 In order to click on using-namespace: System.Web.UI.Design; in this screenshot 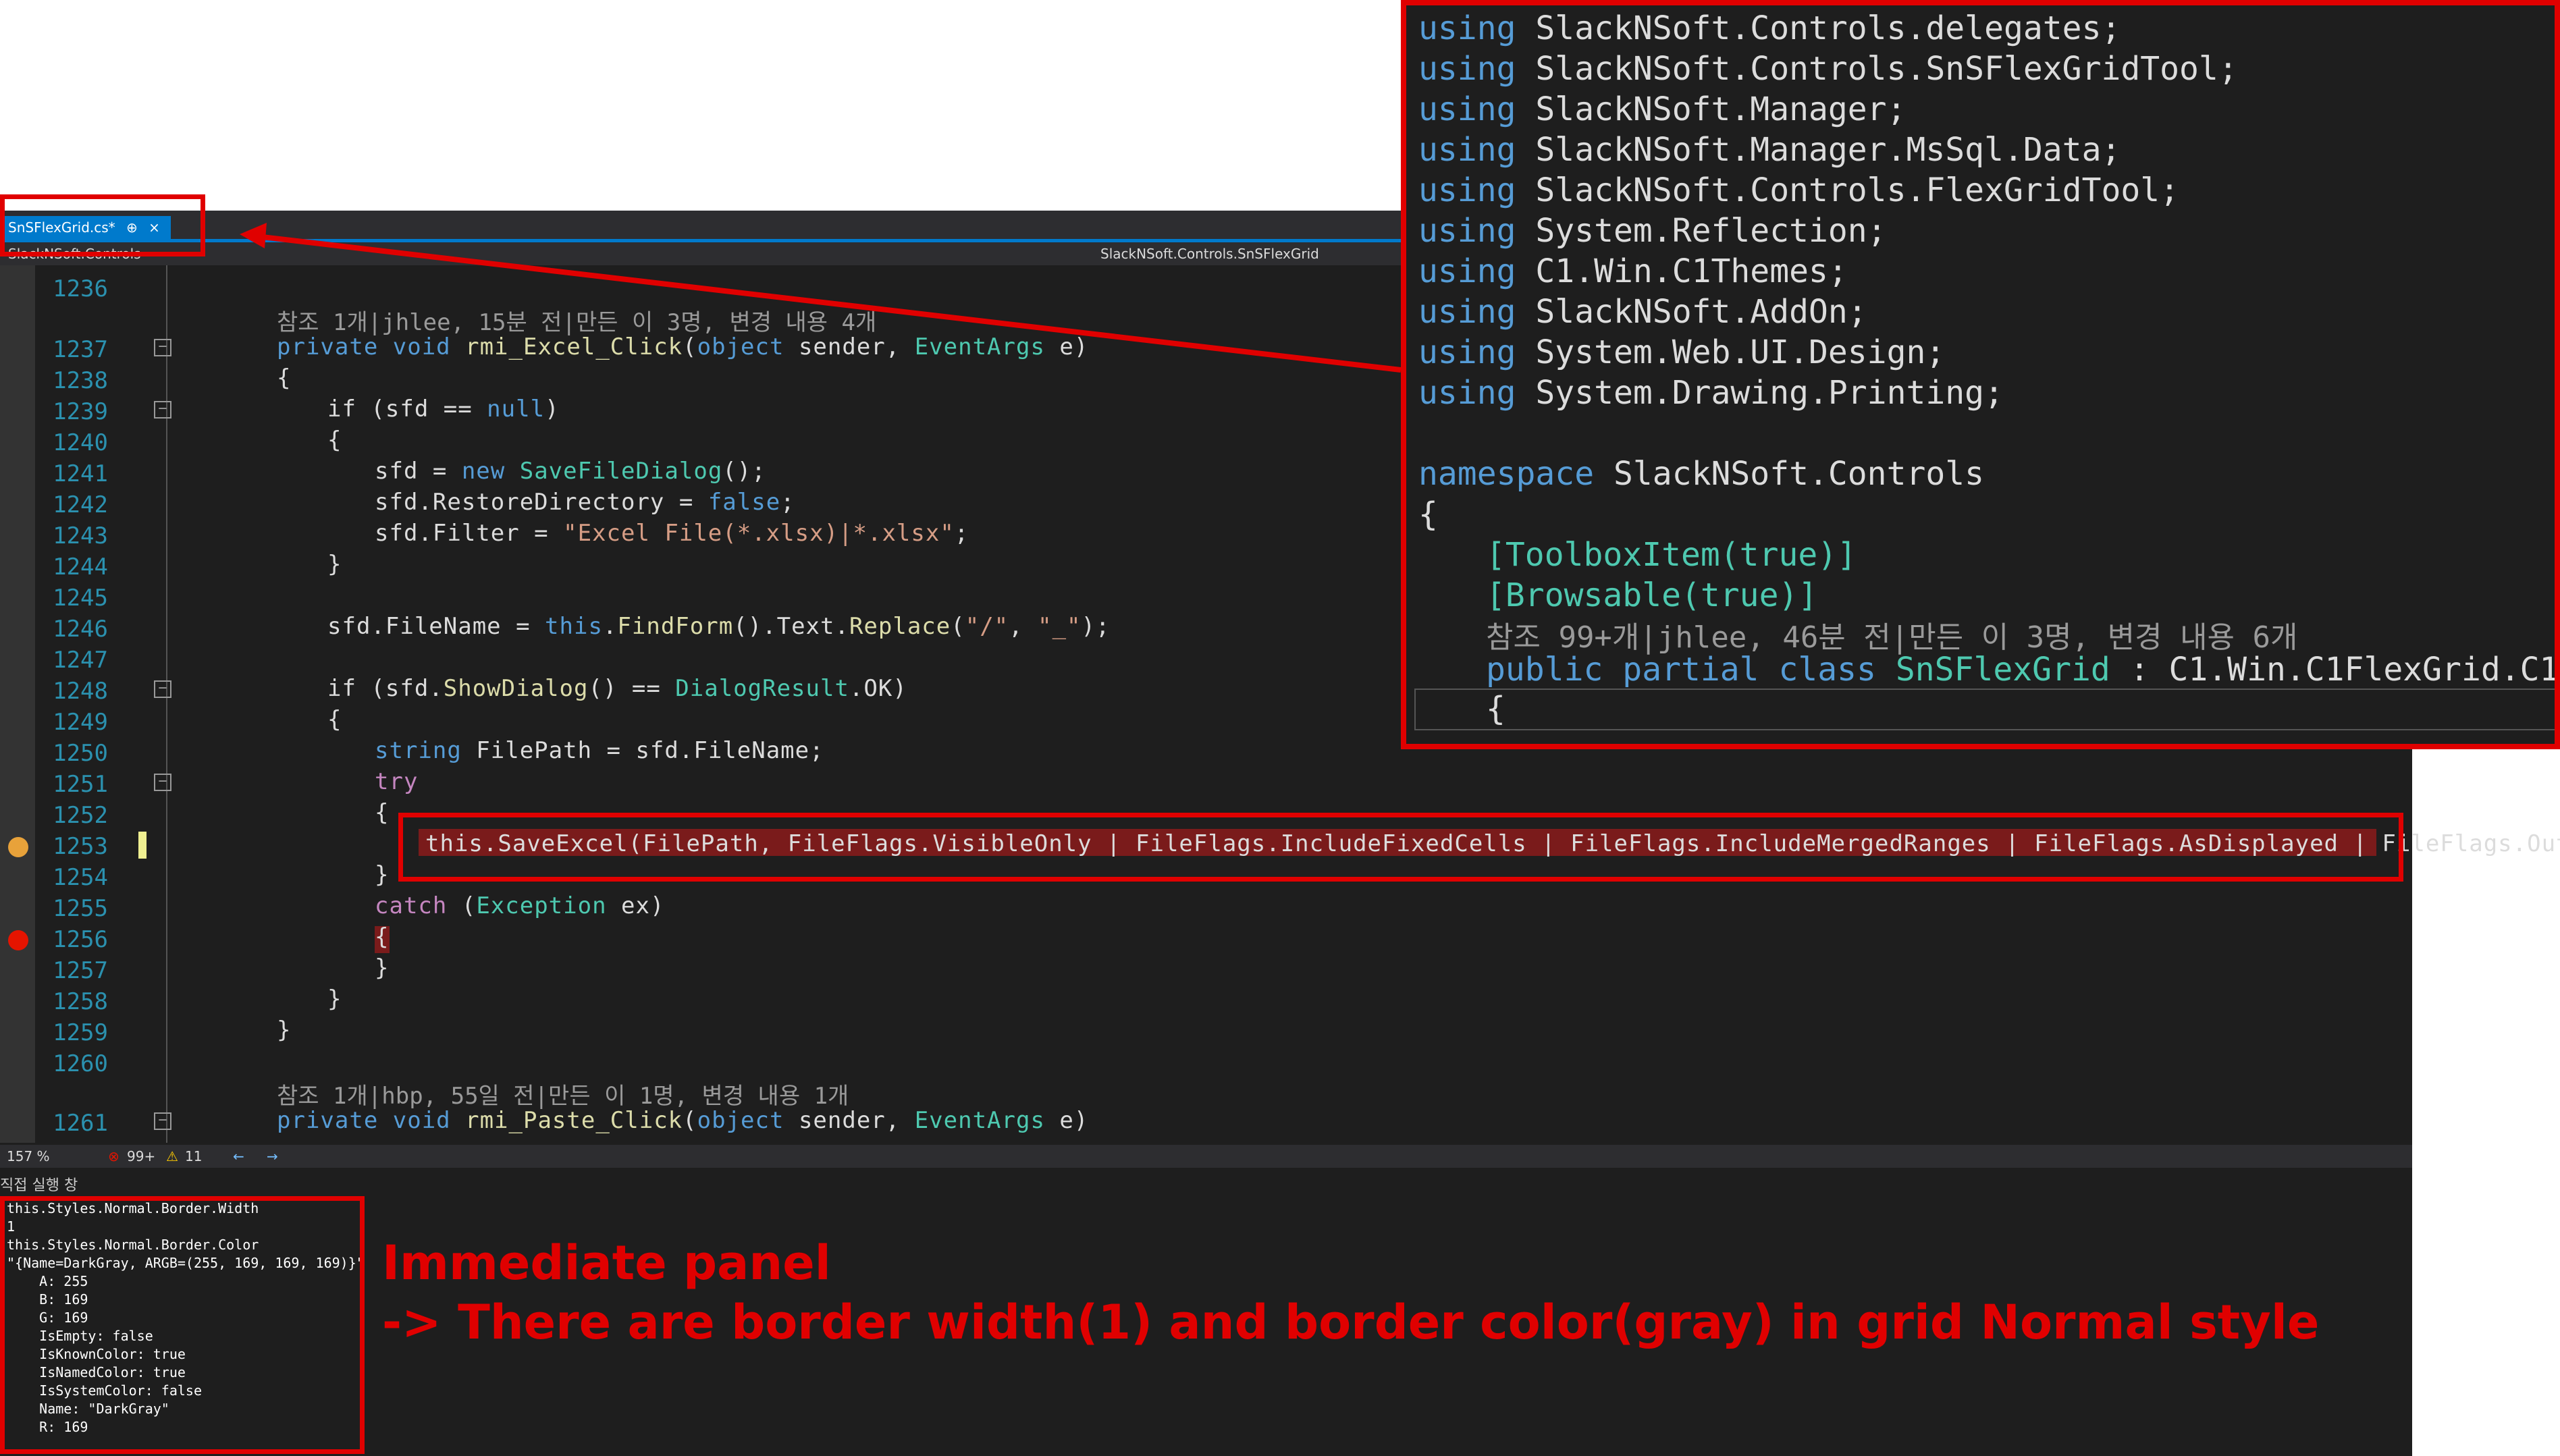, I will do `click(1740, 352)`.